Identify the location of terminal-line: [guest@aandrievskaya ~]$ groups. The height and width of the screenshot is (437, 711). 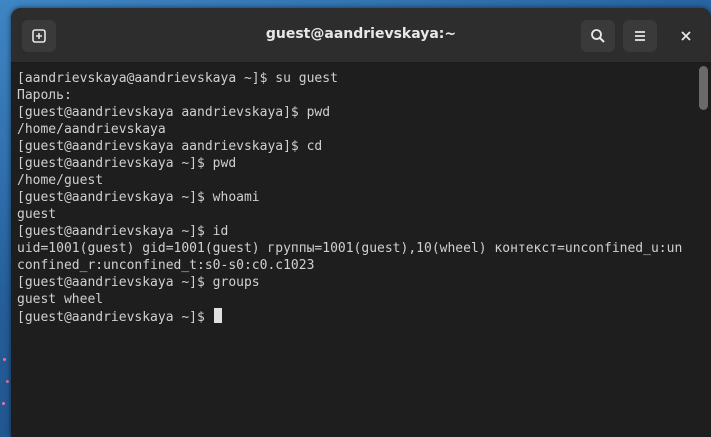
(138, 282).